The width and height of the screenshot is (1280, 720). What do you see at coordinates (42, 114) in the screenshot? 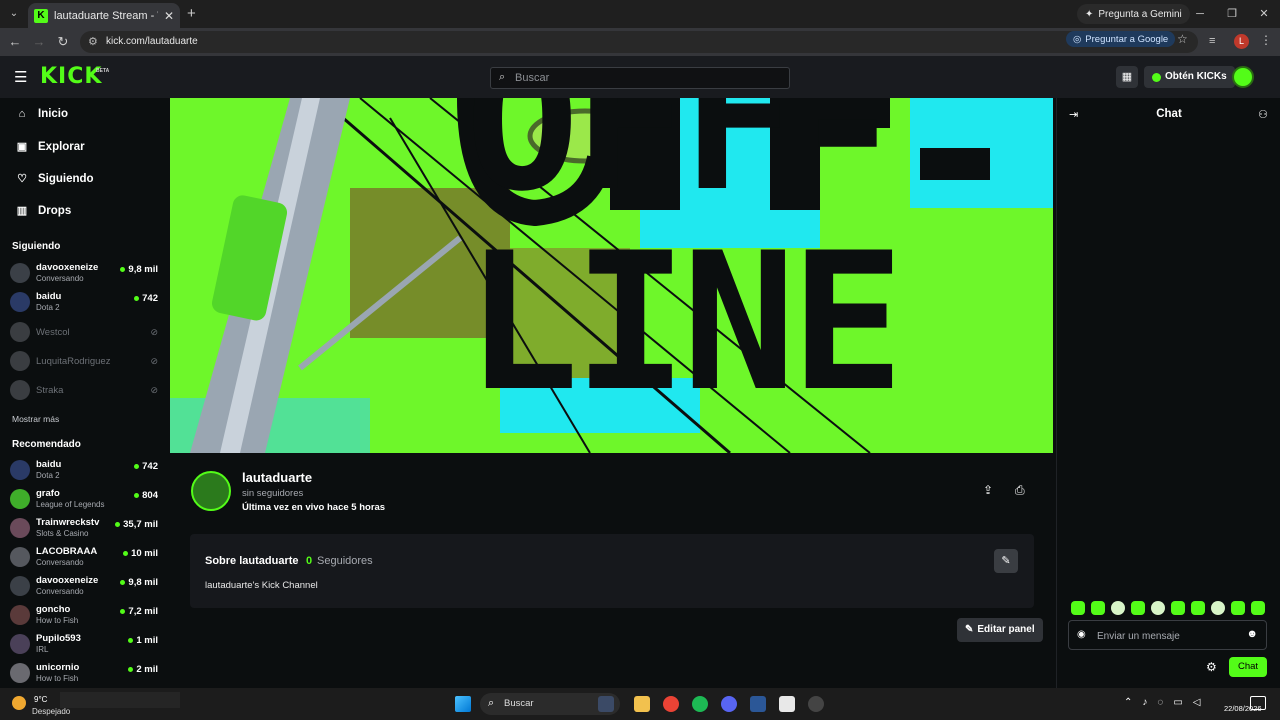
I see `nav-item-home: ⌂ Inicio` at bounding box center [42, 114].